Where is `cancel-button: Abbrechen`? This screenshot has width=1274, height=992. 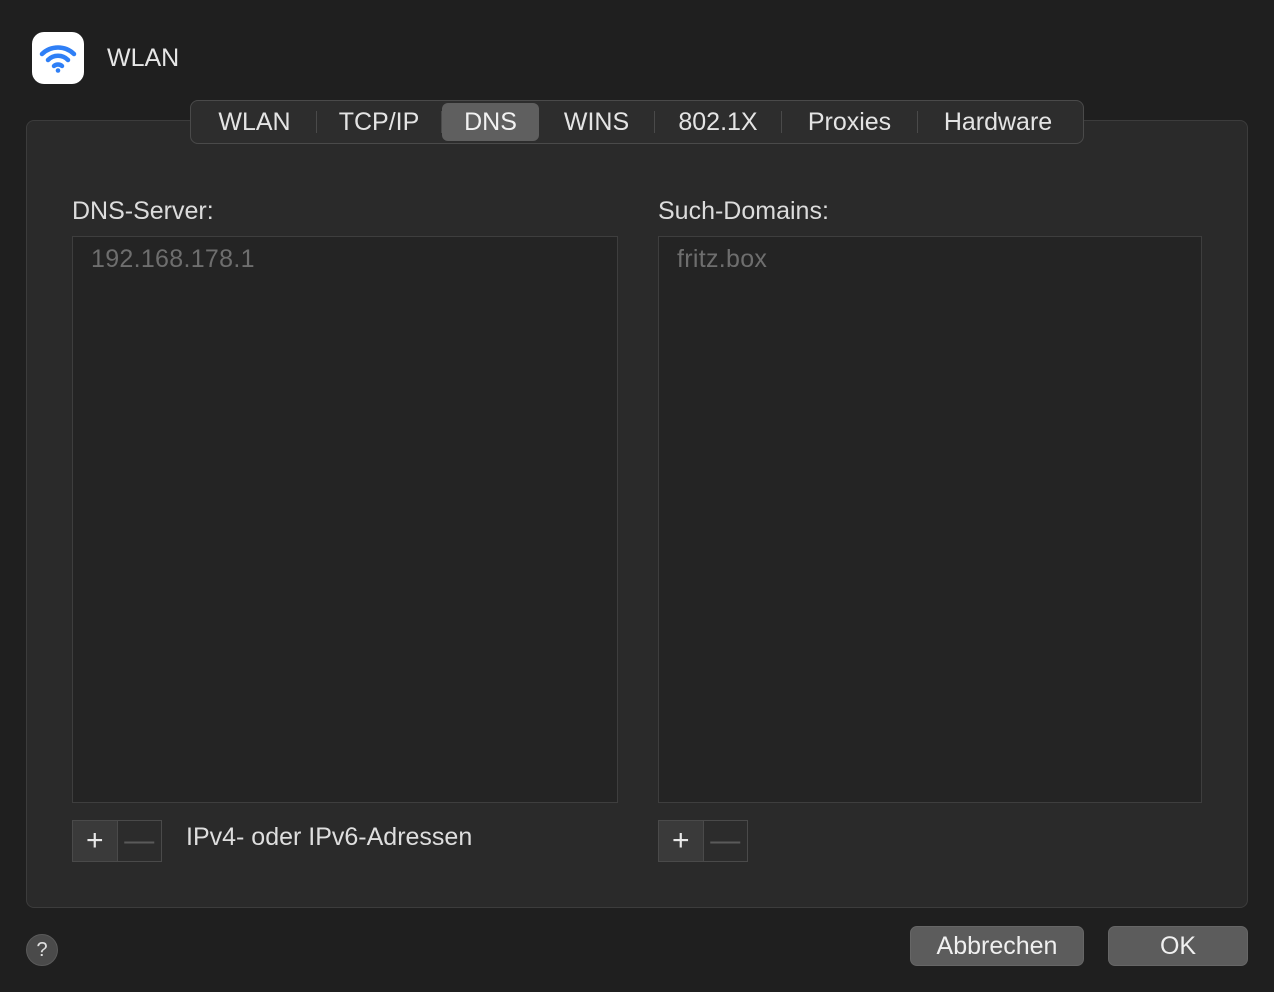
cancel-button: Abbrechen is located at coordinates (997, 946).